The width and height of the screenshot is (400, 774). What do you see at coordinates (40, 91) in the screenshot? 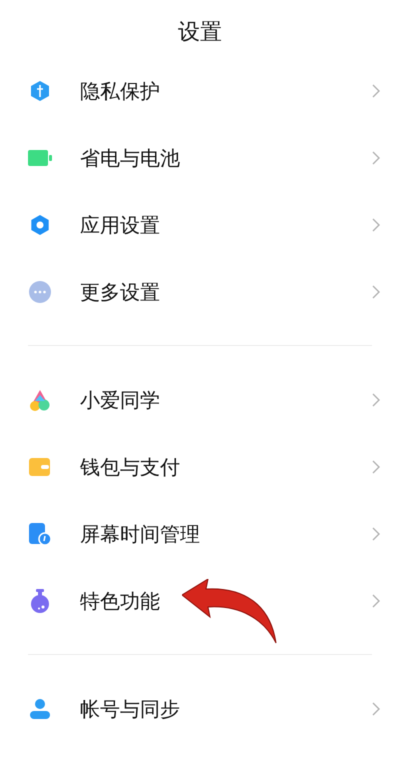
I see `shield-icon` at bounding box center [40, 91].